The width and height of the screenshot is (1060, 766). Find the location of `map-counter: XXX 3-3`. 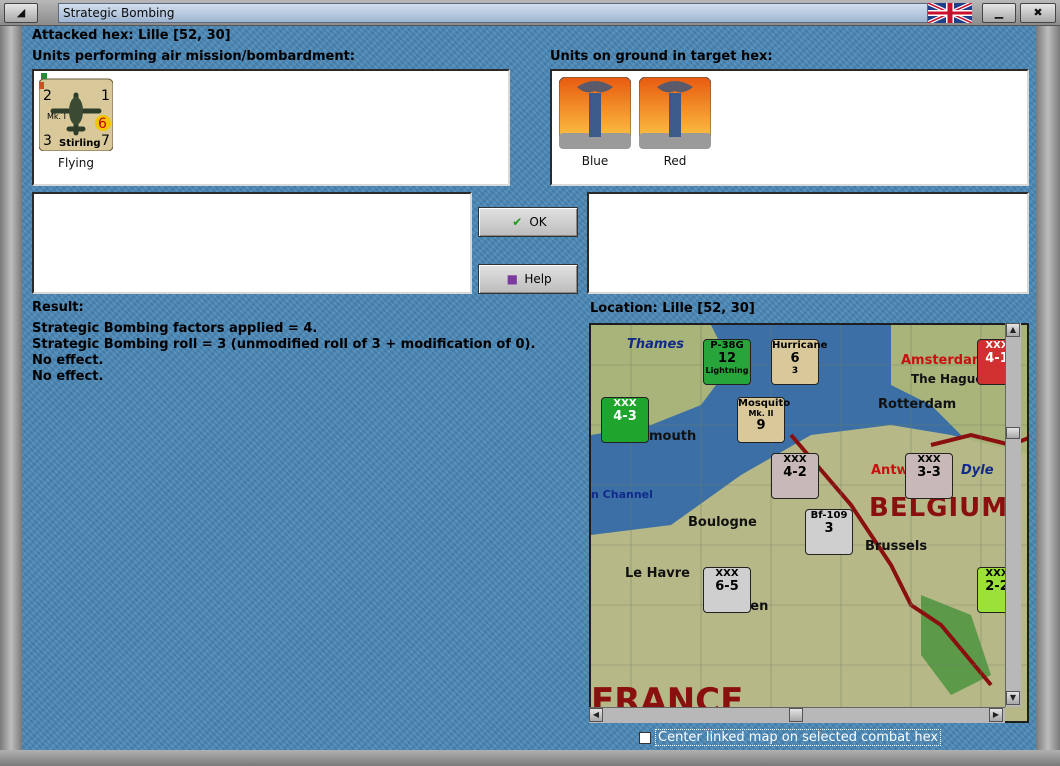

map-counter: XXX 3-3 is located at coordinates (929, 476).